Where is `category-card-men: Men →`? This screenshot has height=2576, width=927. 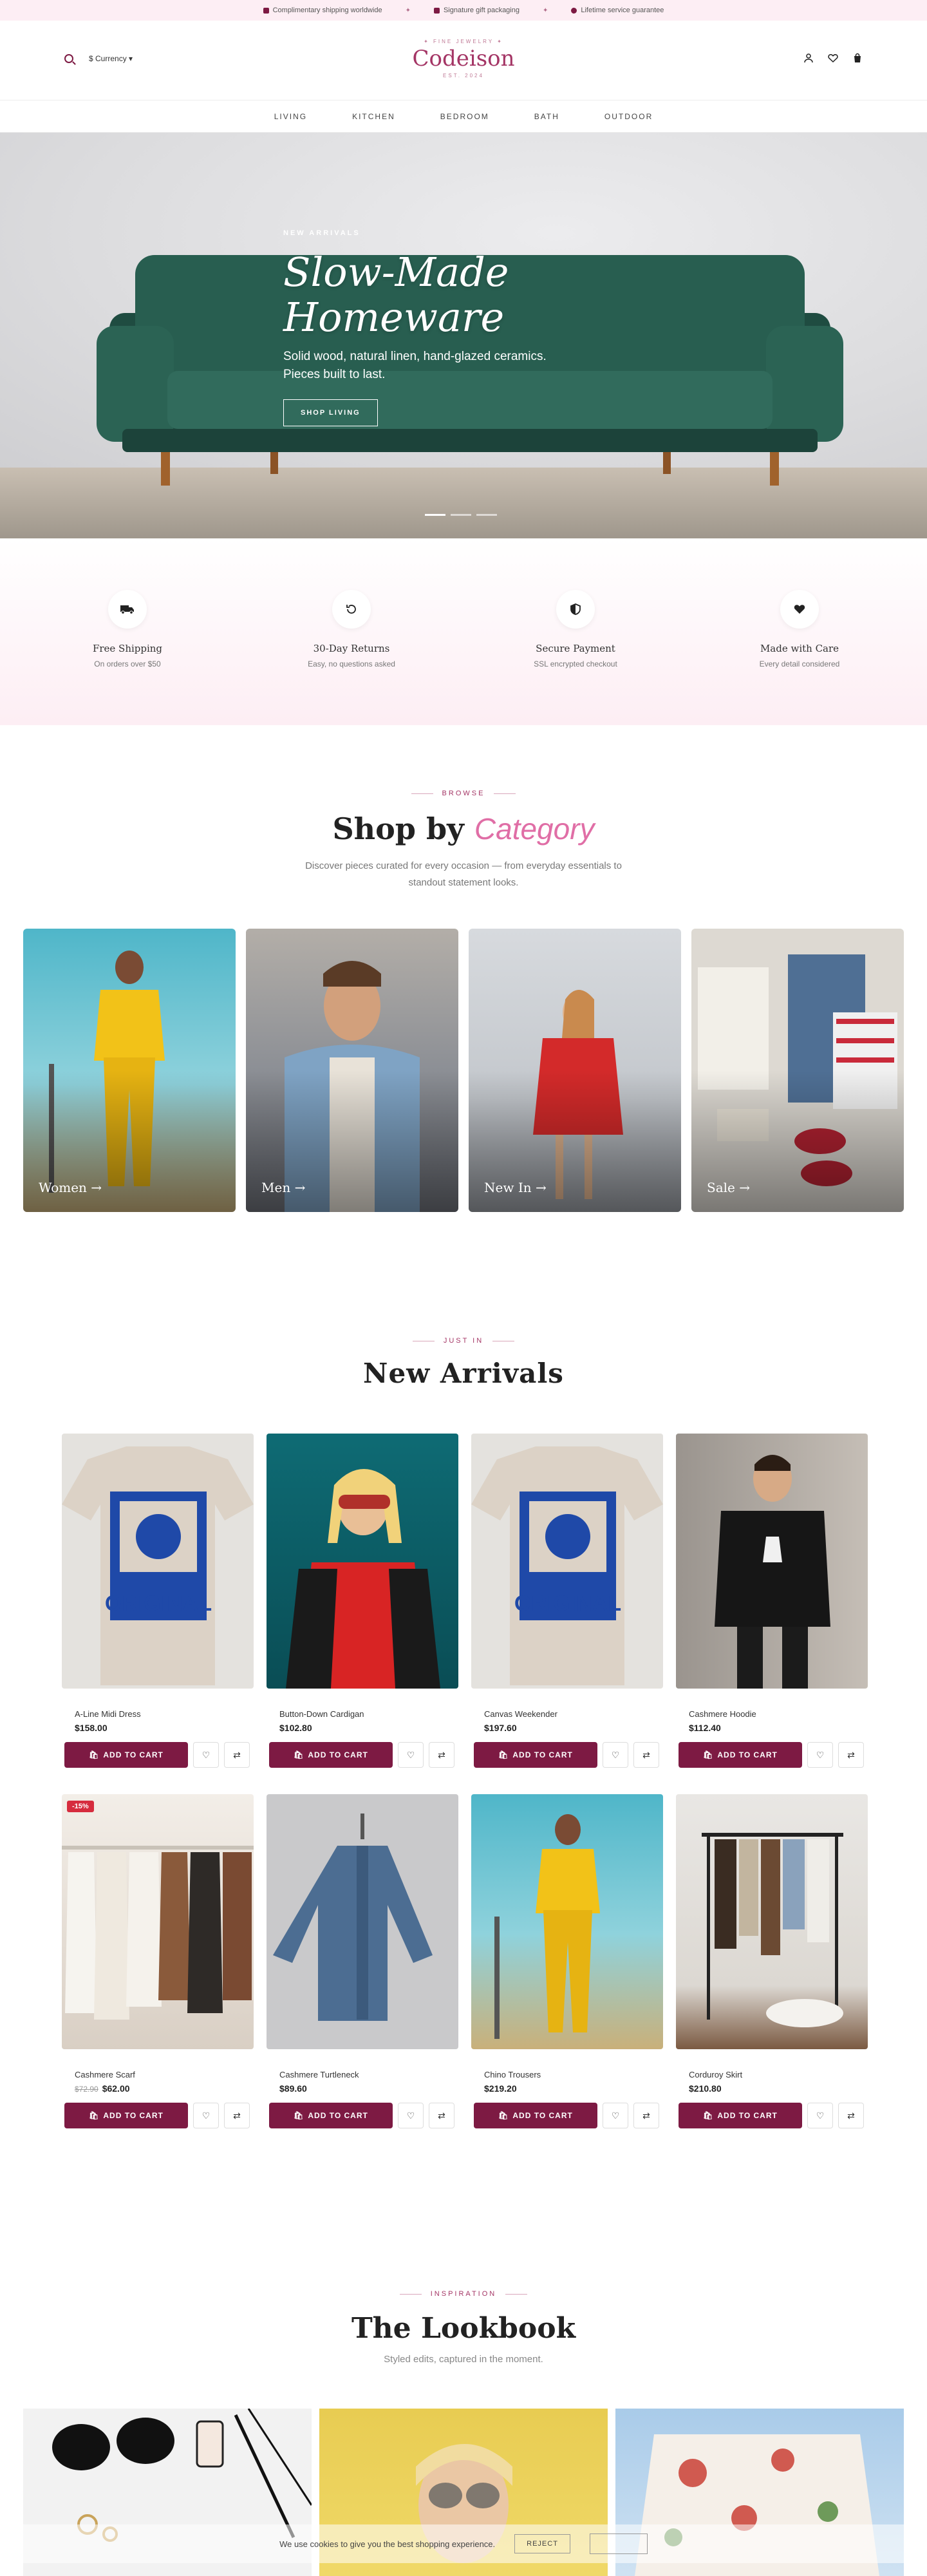
category-card-men: Men → is located at coordinates (352, 1070).